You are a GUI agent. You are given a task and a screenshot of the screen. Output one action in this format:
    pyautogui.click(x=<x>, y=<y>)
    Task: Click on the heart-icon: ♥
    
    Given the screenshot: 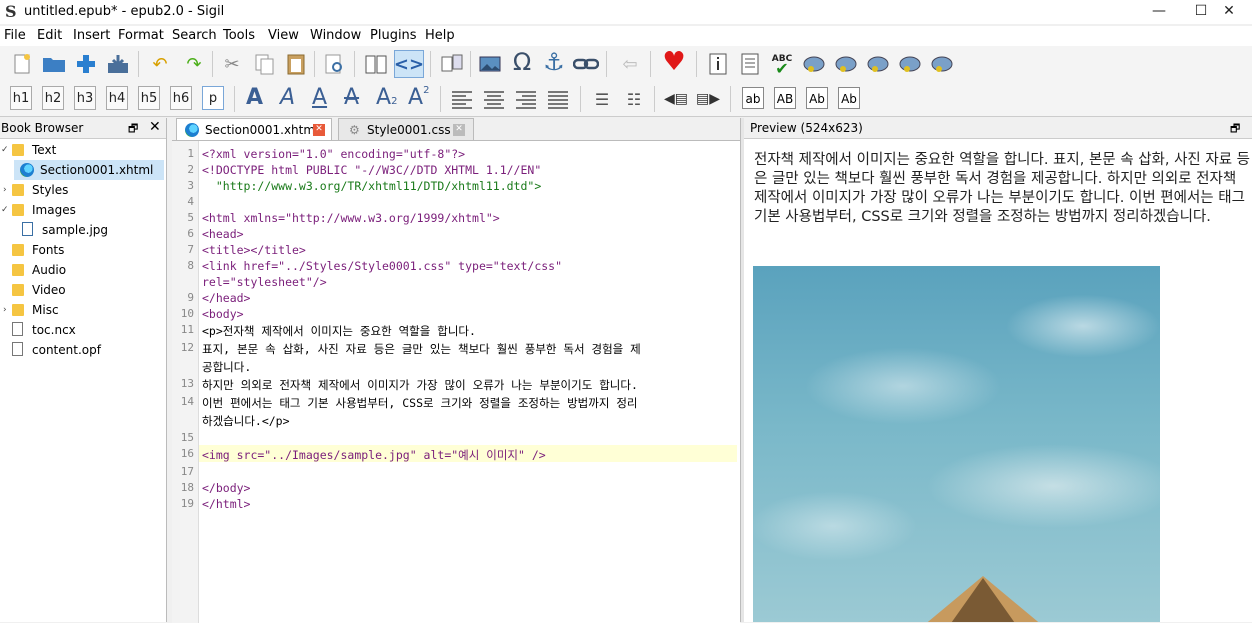 What is the action you would take?
    pyautogui.click(x=674, y=62)
    